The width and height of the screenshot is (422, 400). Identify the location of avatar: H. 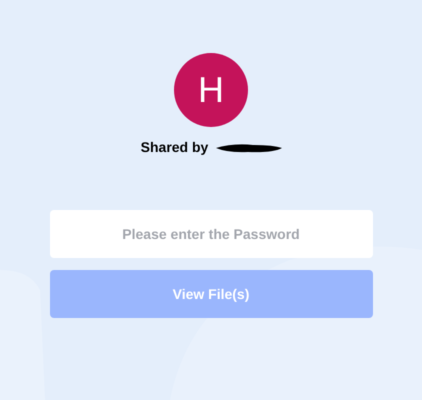
(211, 90).